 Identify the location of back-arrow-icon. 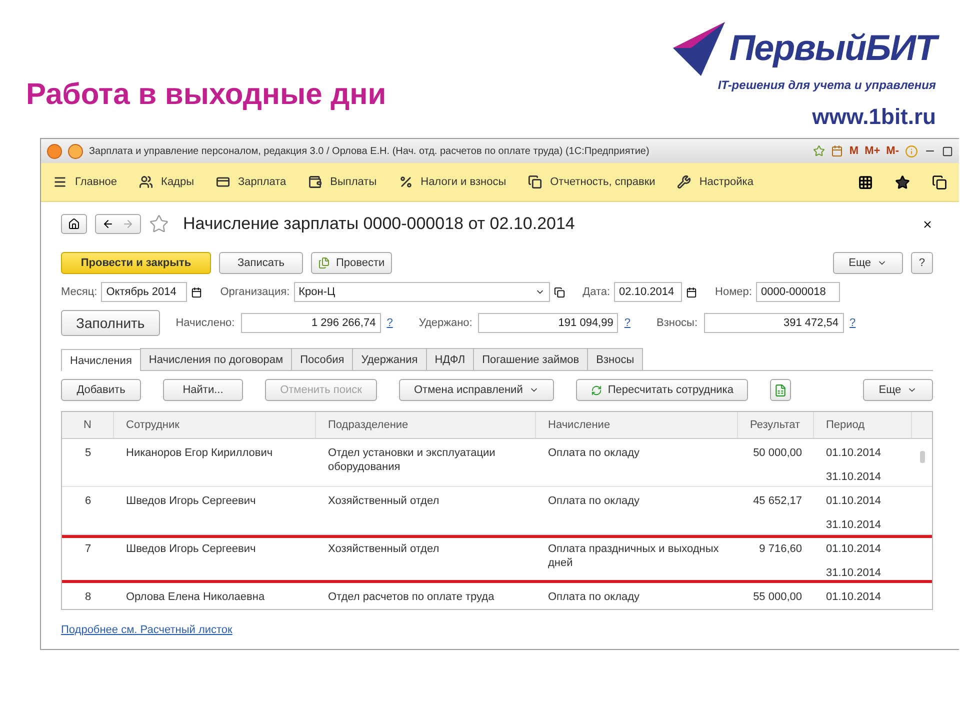
(108, 224).